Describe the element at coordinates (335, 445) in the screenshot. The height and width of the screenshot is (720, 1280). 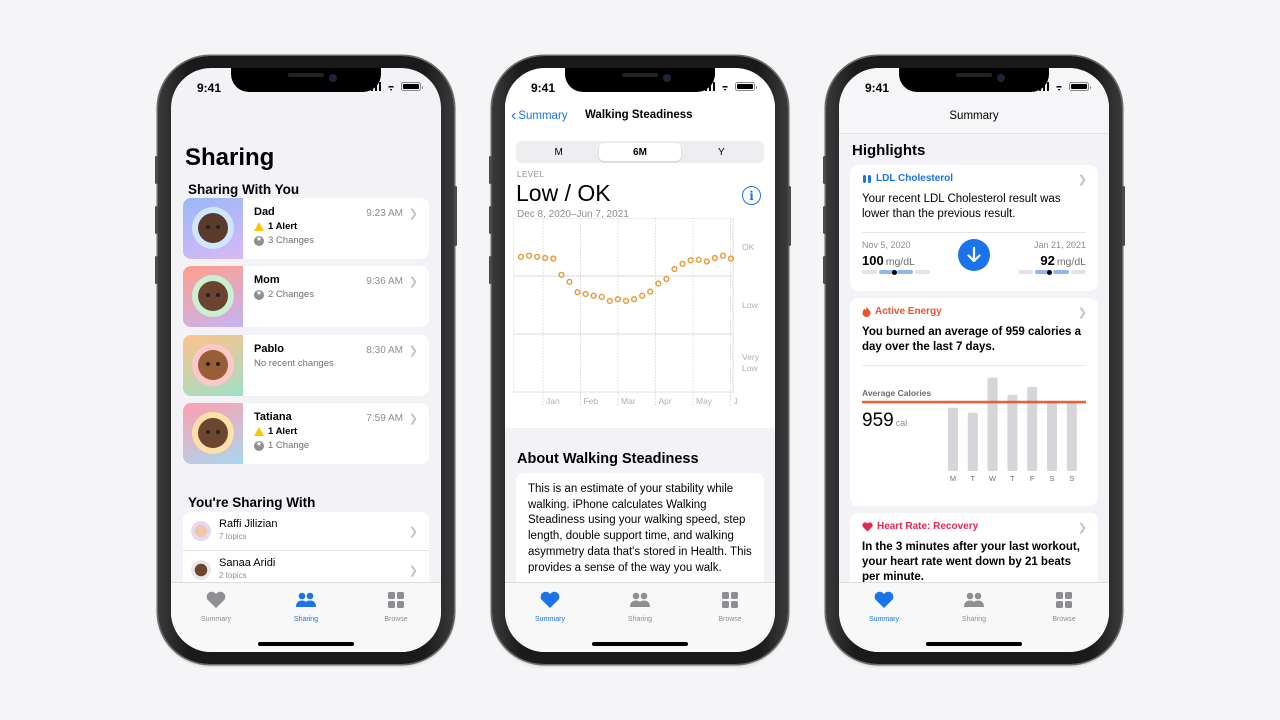
I see `changes-line: 1 Change` at that location.